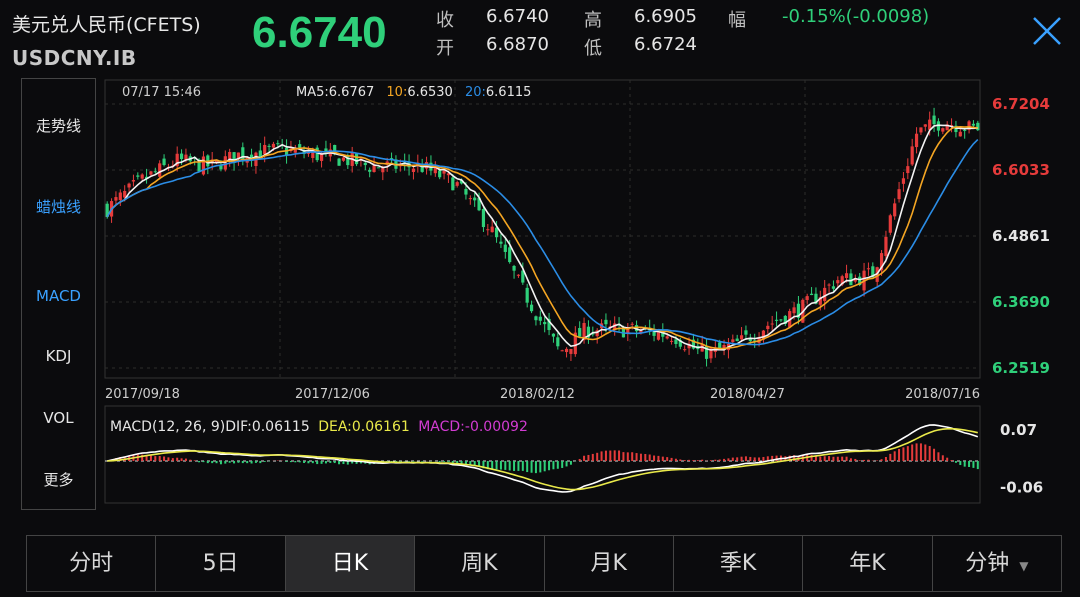 This screenshot has width=1080, height=597. What do you see at coordinates (58, 206) in the screenshot?
I see `sidebar-item-candlestick: 蜡烛线` at bounding box center [58, 206].